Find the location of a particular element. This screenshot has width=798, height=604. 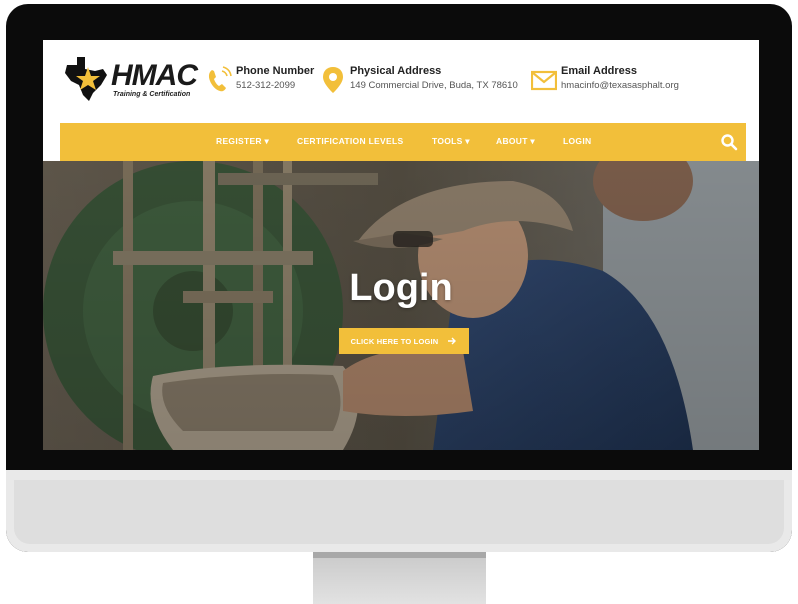

phone-value: 512-312-2099 is located at coordinates (266, 85).